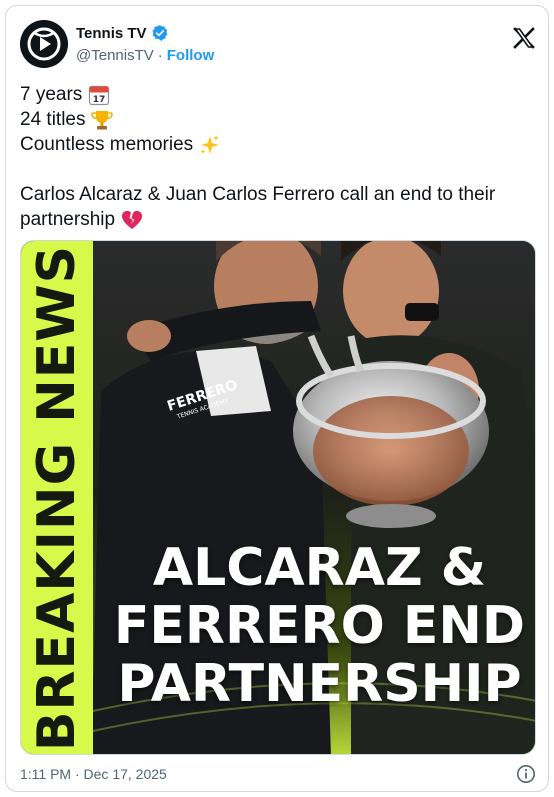 Image resolution: width=554 pixels, height=797 pixels. I want to click on tweet-line-text: 24 titles, so click(53, 119).